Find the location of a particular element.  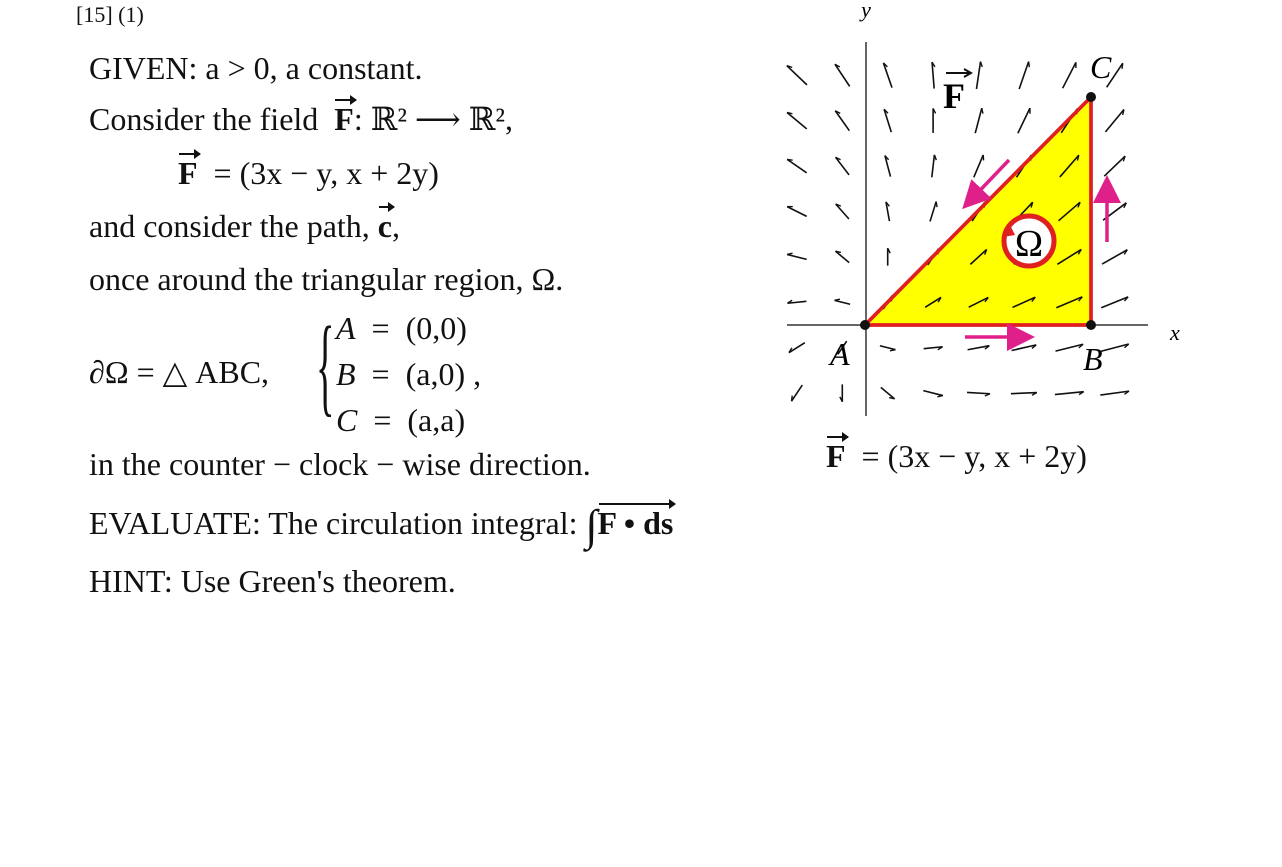

vertex-c-label: C is located at coordinates (1101, 67).